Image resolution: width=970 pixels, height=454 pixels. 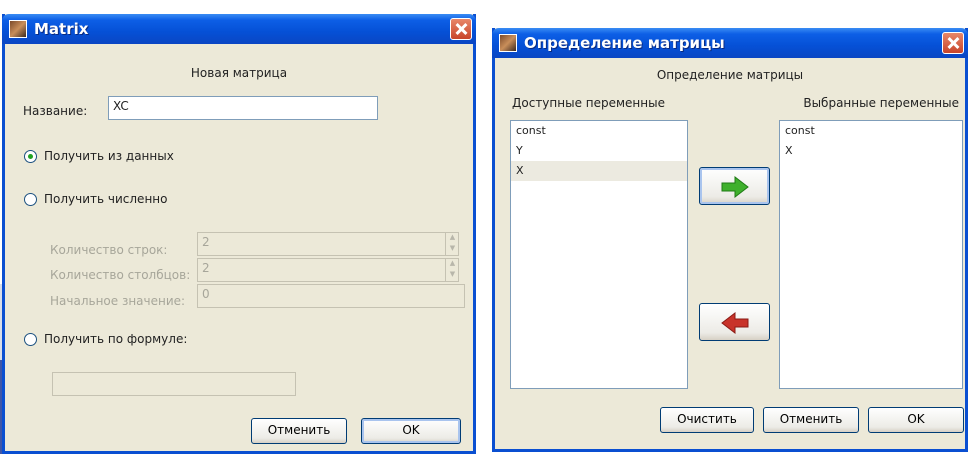 I want to click on name-label: Название:, so click(x=55, y=111).